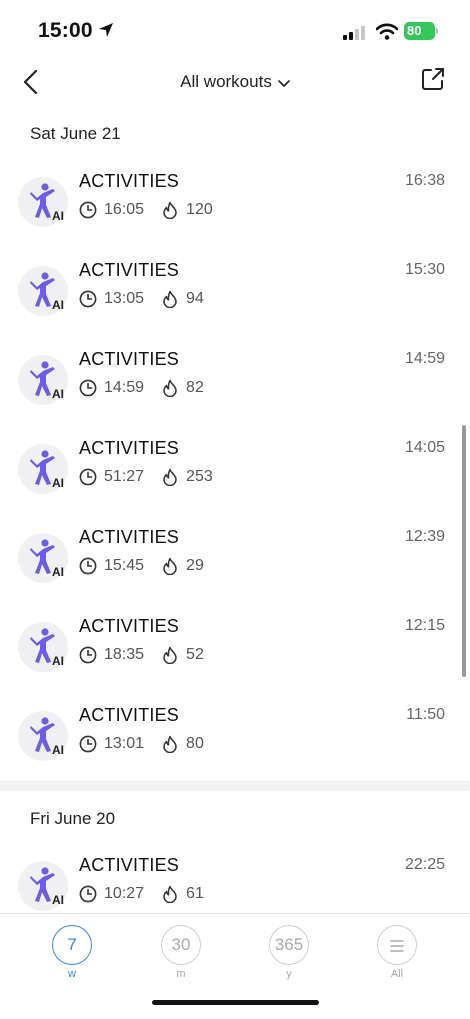  Describe the element at coordinates (424, 269) in the screenshot. I see `workout-end-time: 15:30` at that location.